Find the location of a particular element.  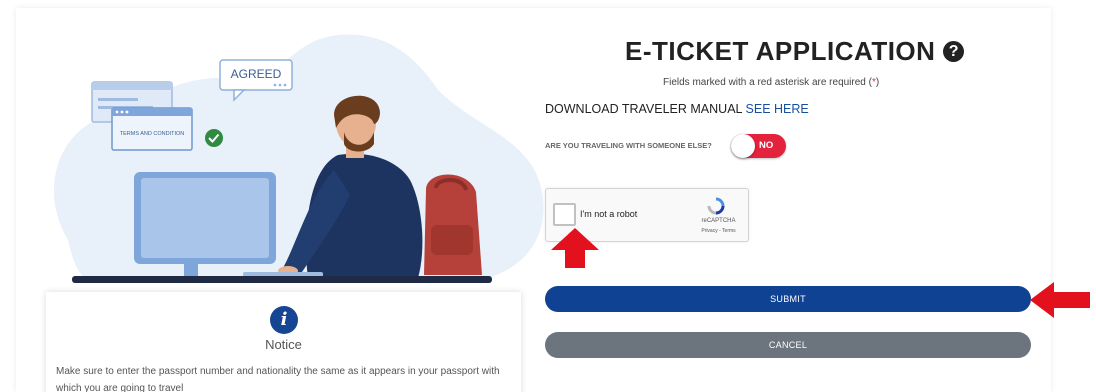

captcha-label: I'm not a robot is located at coordinates (609, 214).